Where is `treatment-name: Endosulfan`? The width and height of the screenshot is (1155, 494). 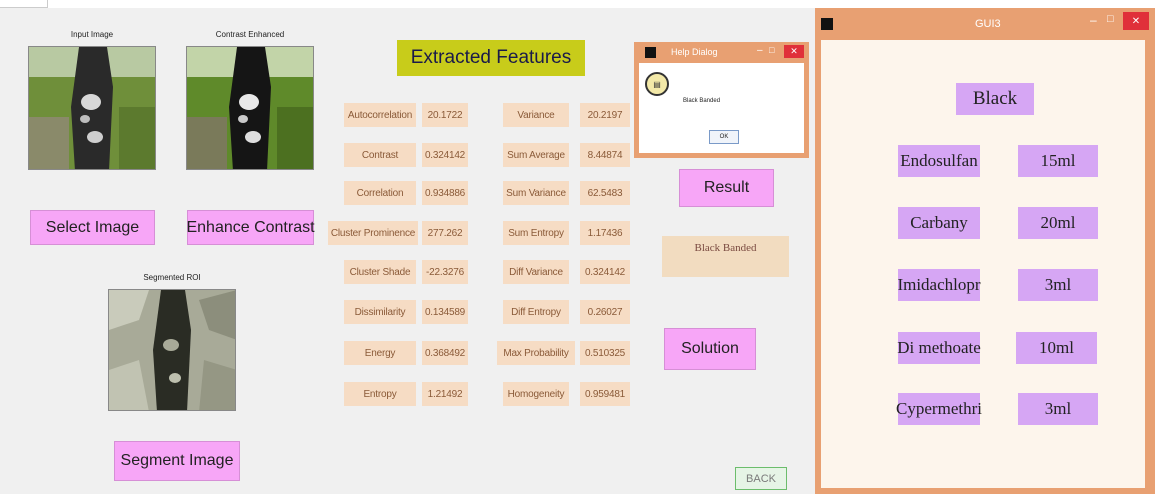 treatment-name: Endosulfan is located at coordinates (939, 161).